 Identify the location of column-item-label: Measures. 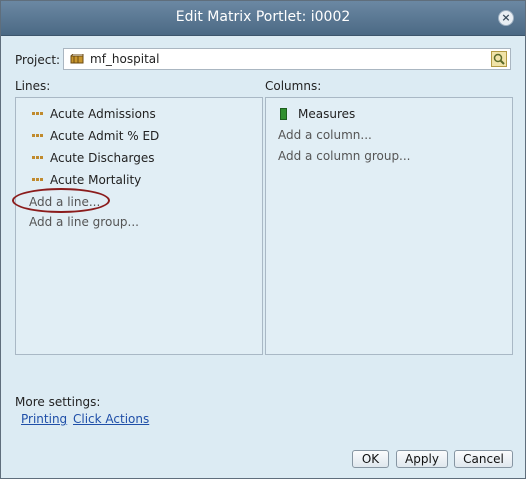
(327, 114).